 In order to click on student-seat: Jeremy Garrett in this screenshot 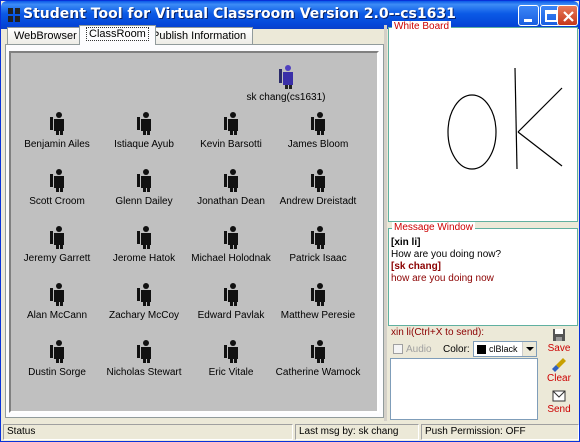, I will do `click(59, 244)`.